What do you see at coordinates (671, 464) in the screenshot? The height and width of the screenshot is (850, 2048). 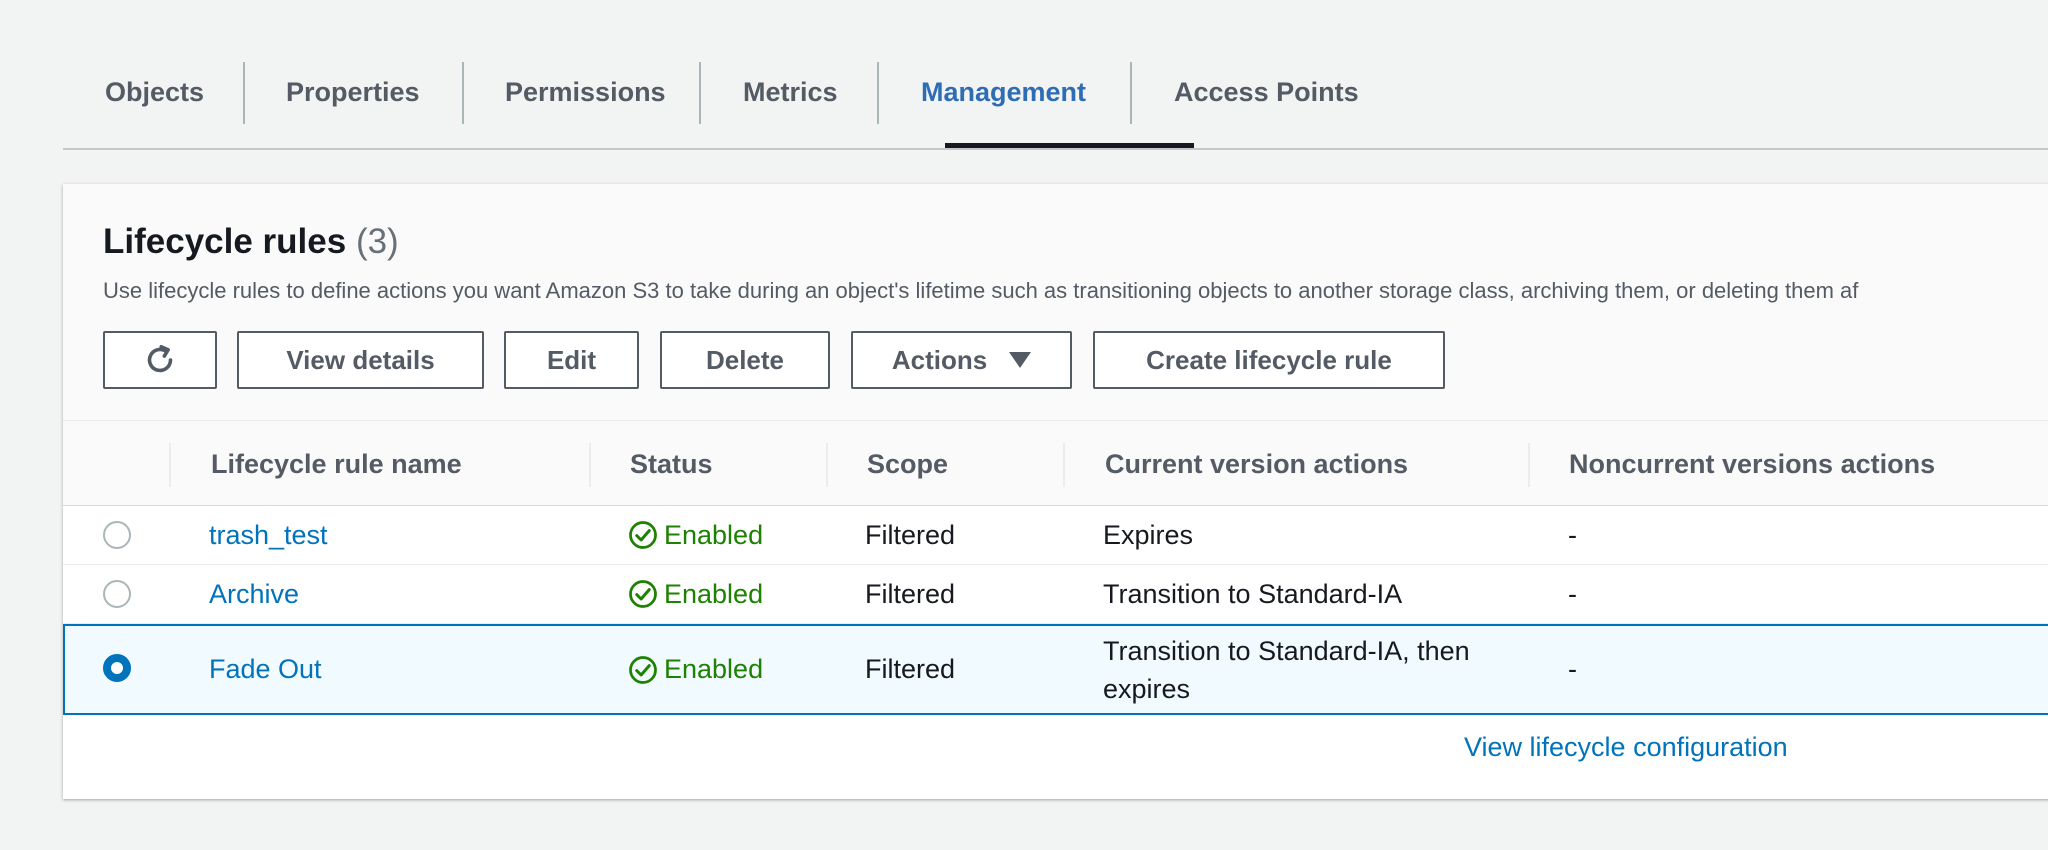 I see `column-header-status: Status` at bounding box center [671, 464].